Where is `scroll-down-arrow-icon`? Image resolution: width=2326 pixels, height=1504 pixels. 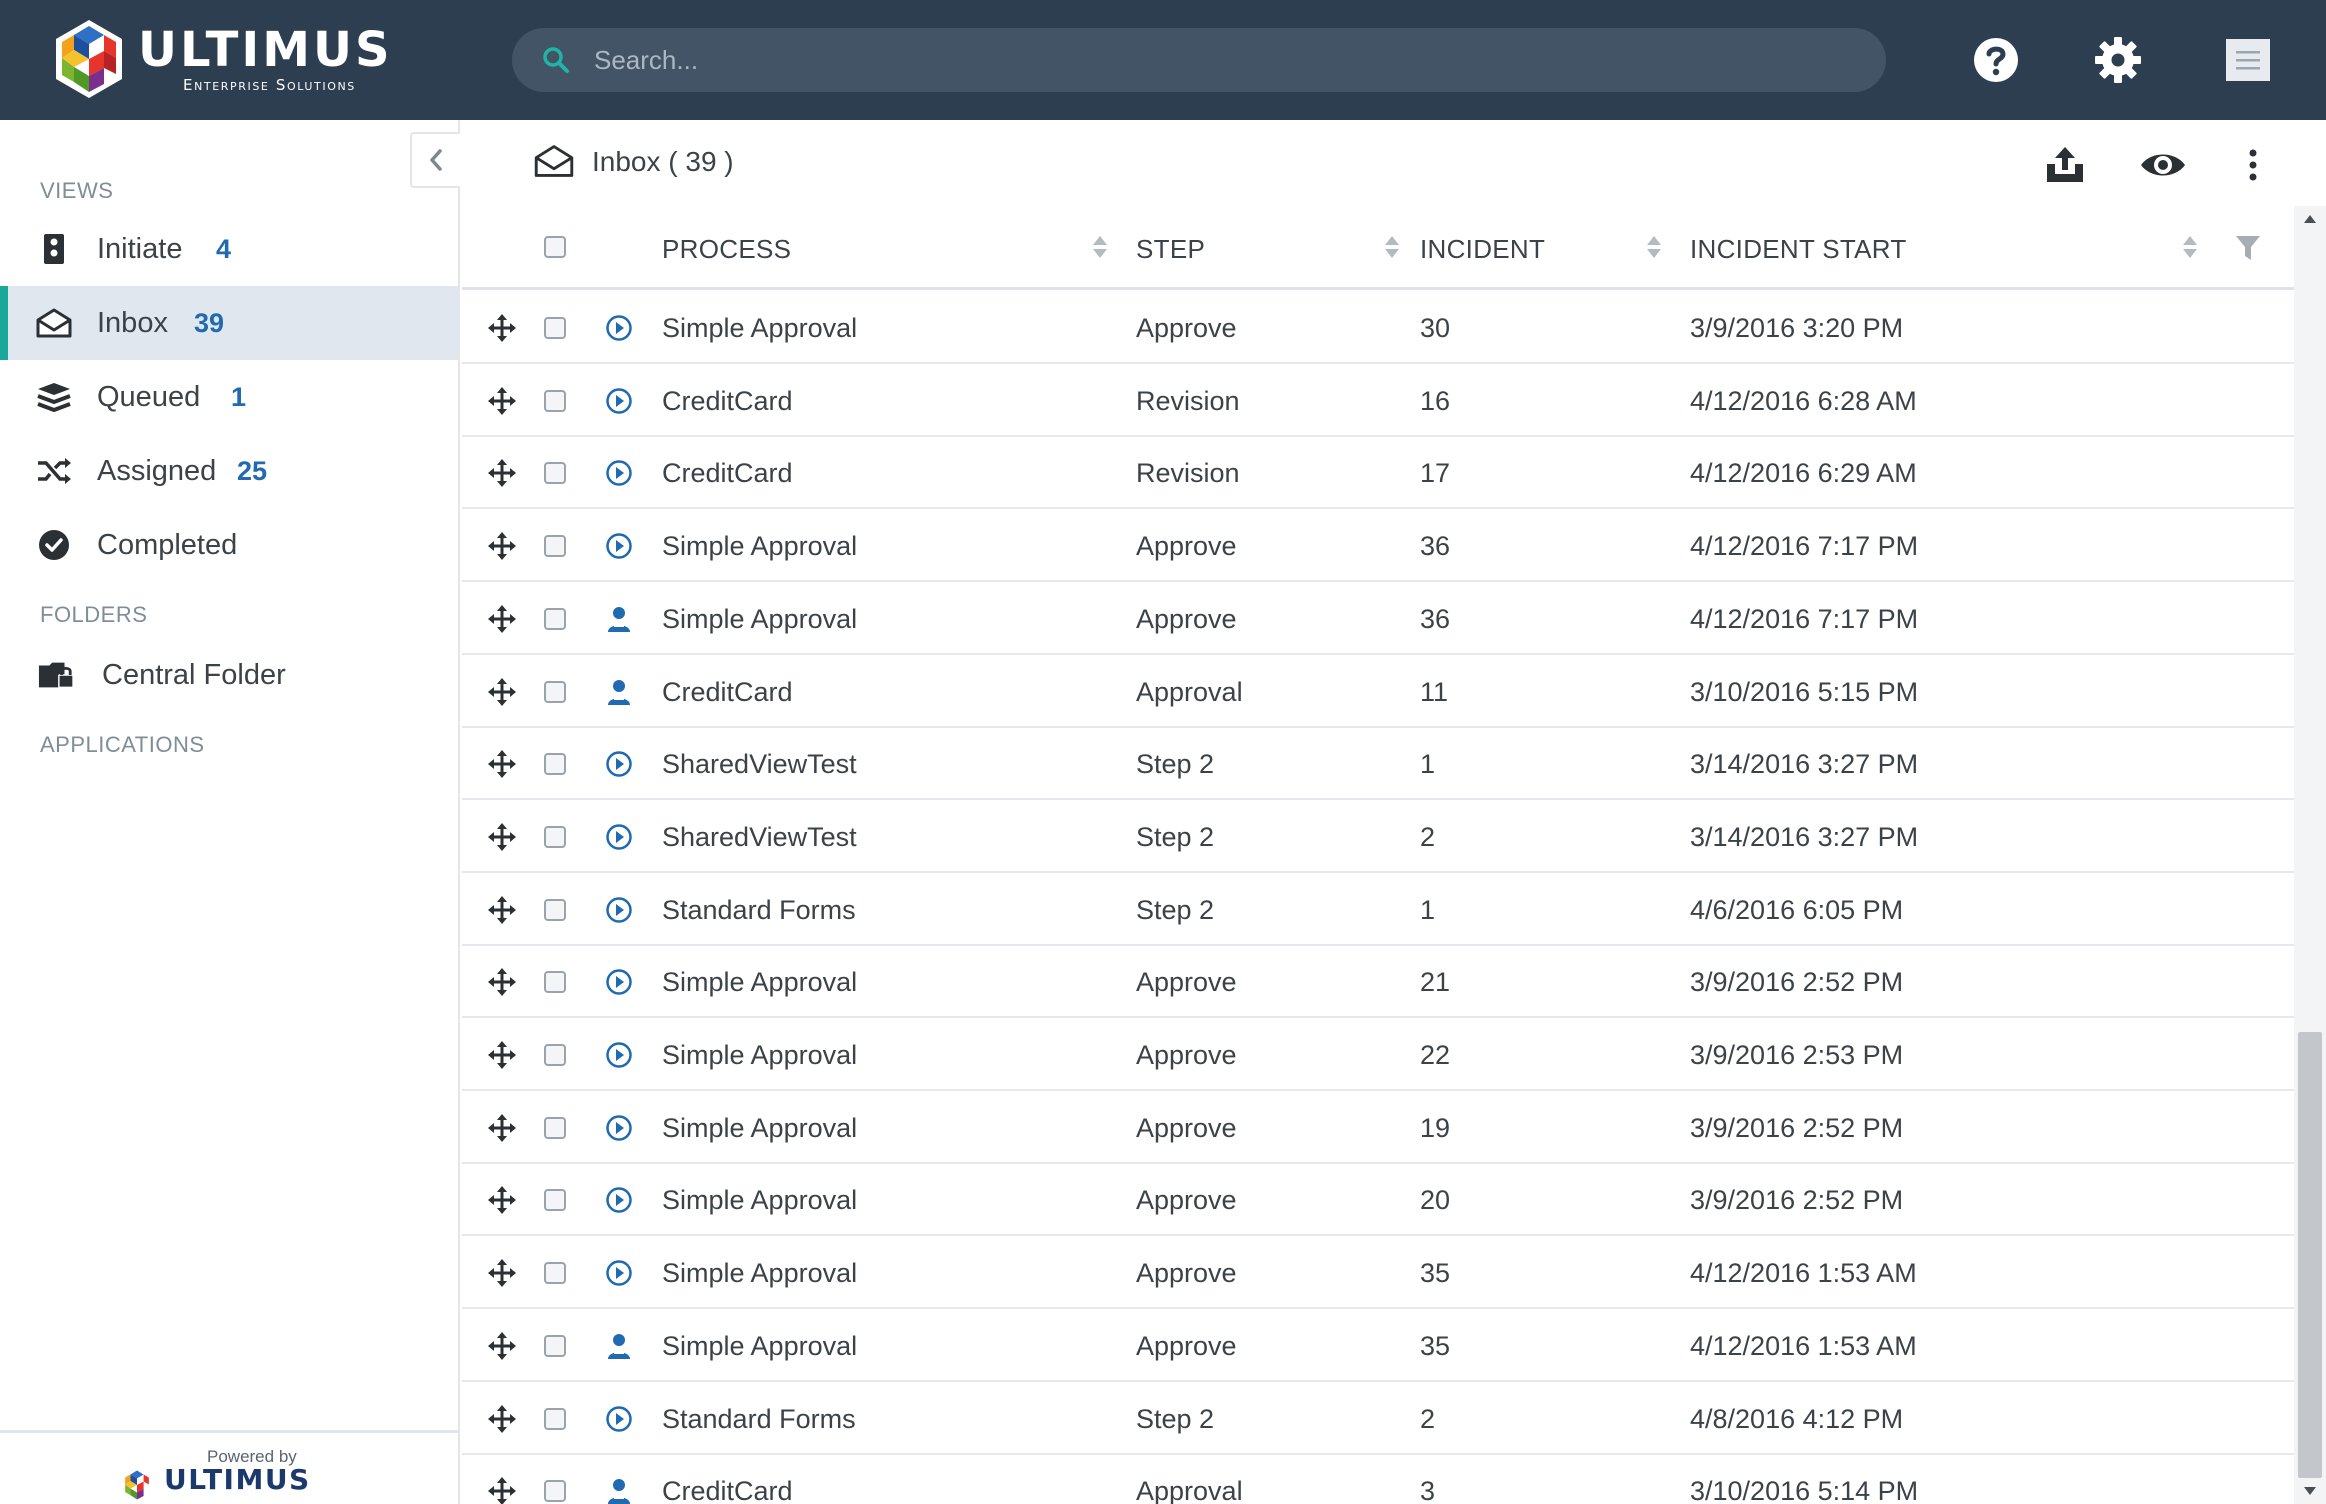 scroll-down-arrow-icon is located at coordinates (2310, 1491).